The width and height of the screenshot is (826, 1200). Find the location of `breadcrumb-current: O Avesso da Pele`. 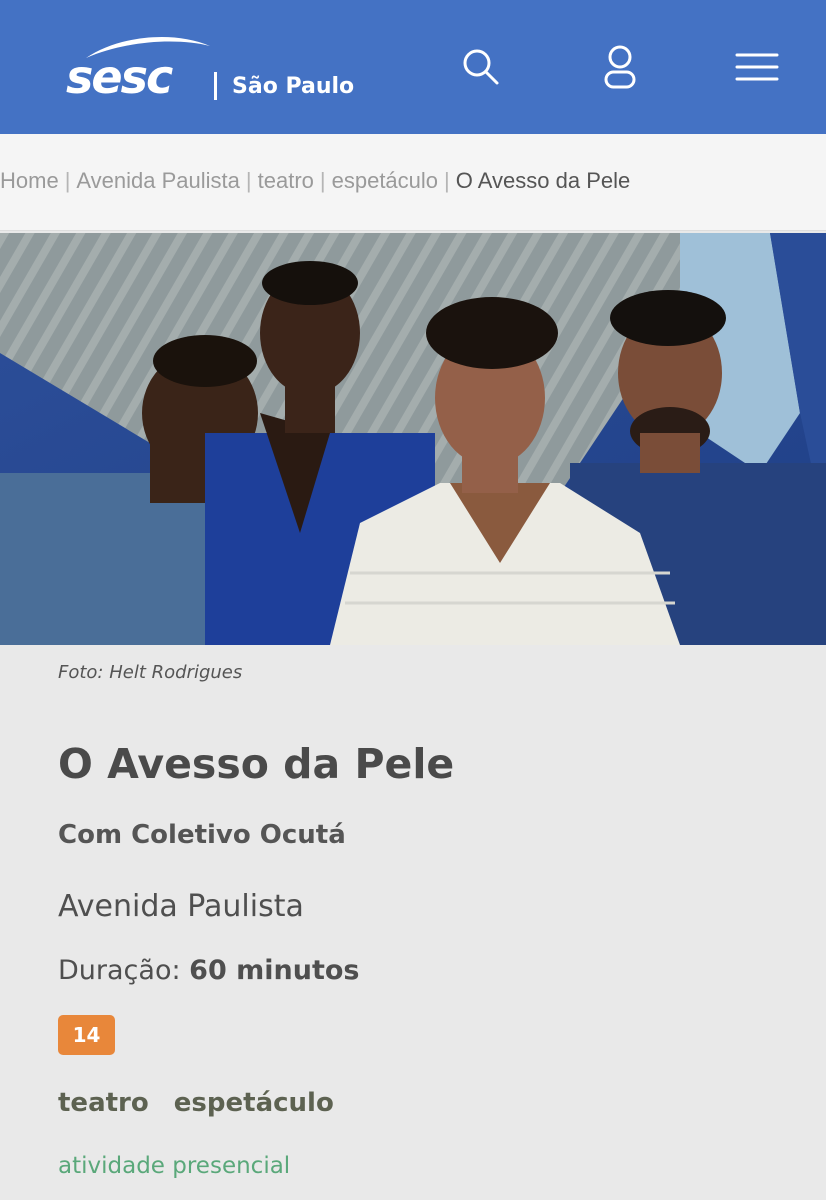

breadcrumb-current: O Avesso da Pele is located at coordinates (543, 180).